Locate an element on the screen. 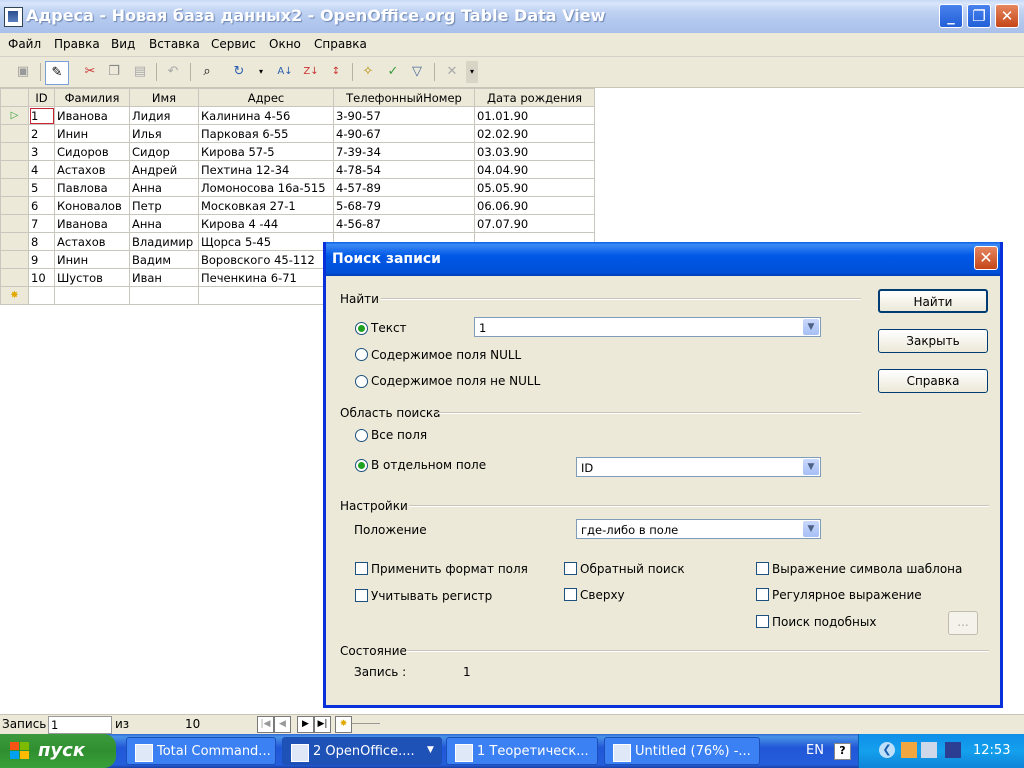  field-select: ID ▼ is located at coordinates (698, 467).